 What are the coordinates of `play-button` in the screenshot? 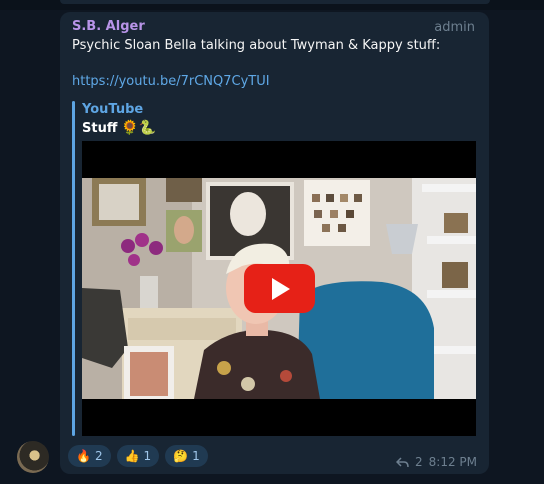 It's located at (279, 288).